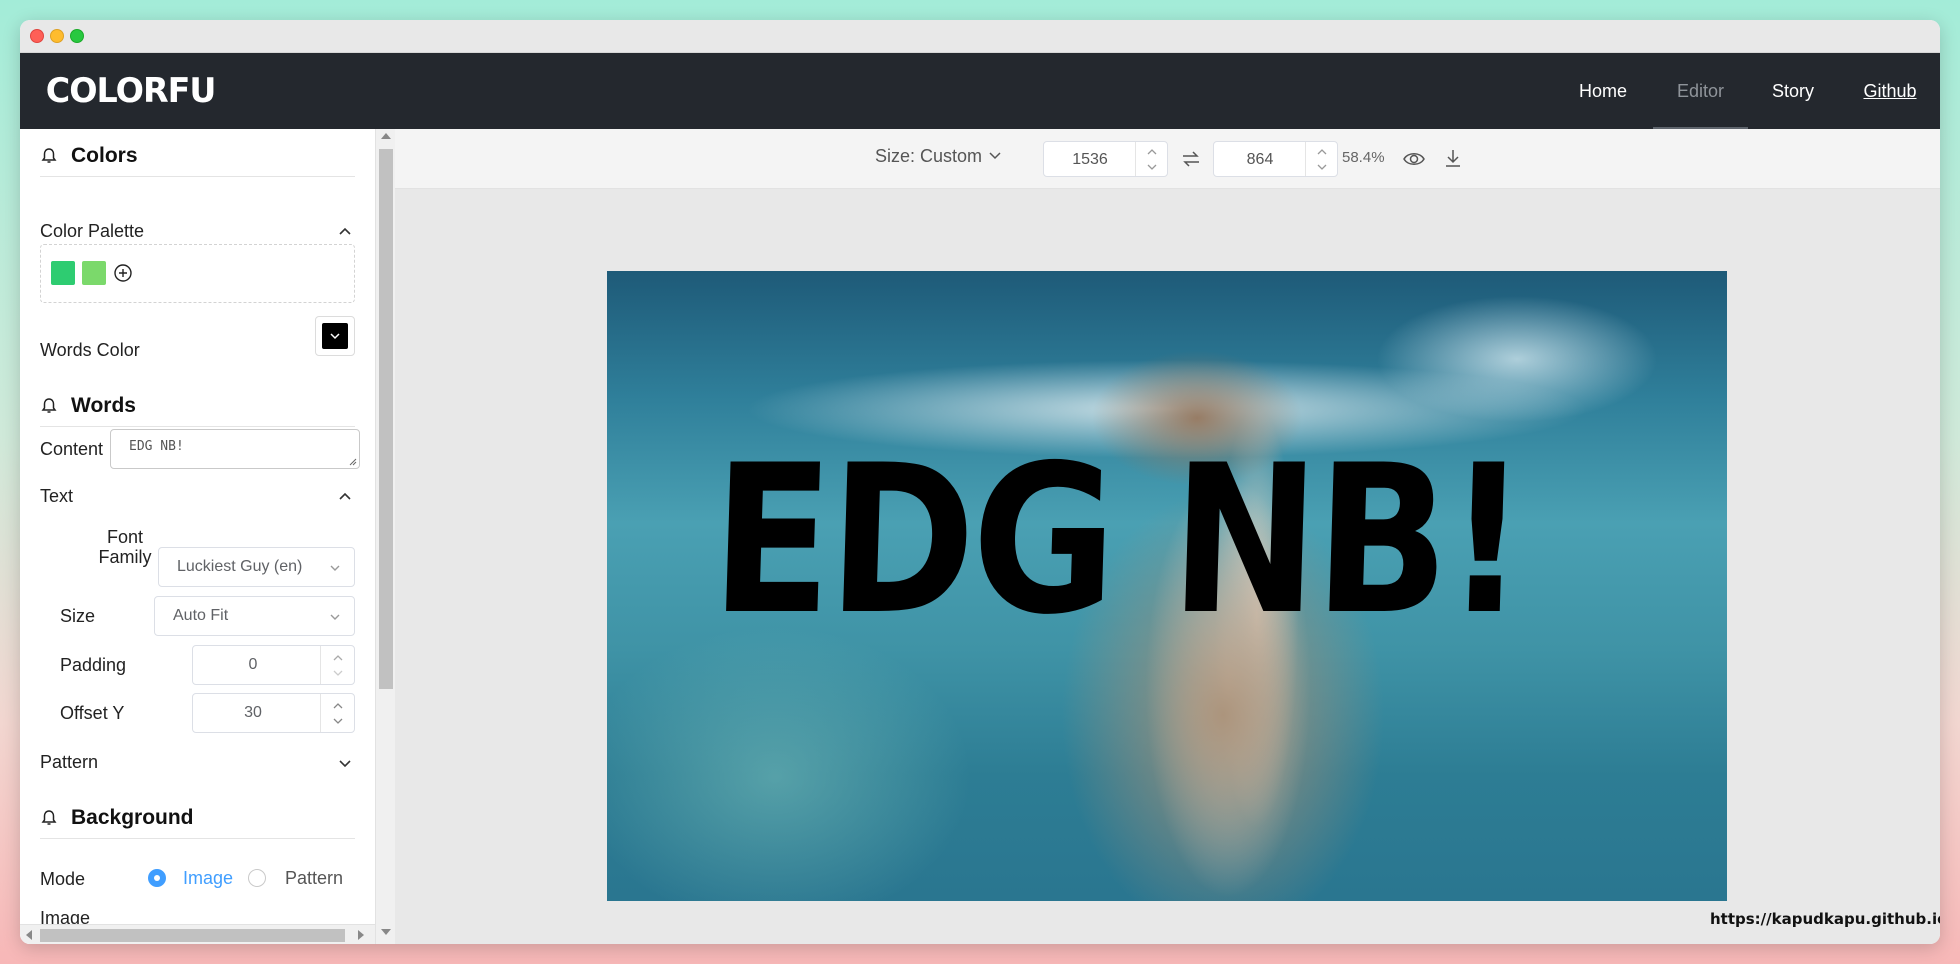 The width and height of the screenshot is (1960, 964). I want to click on words-color-picker, so click(335, 336).